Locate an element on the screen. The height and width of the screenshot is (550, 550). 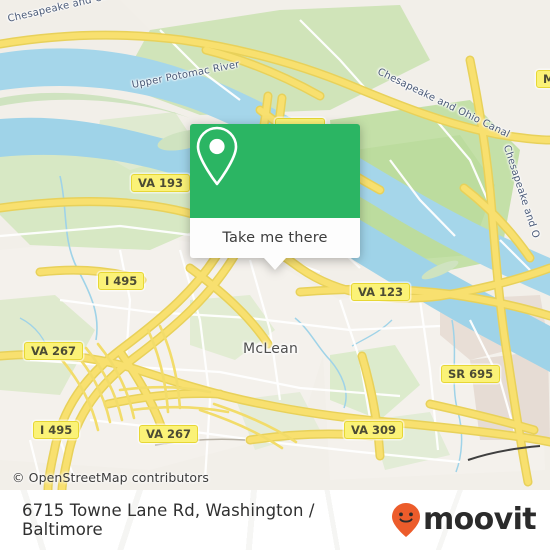
road-shield: VA 193 is located at coordinates (161, 183).